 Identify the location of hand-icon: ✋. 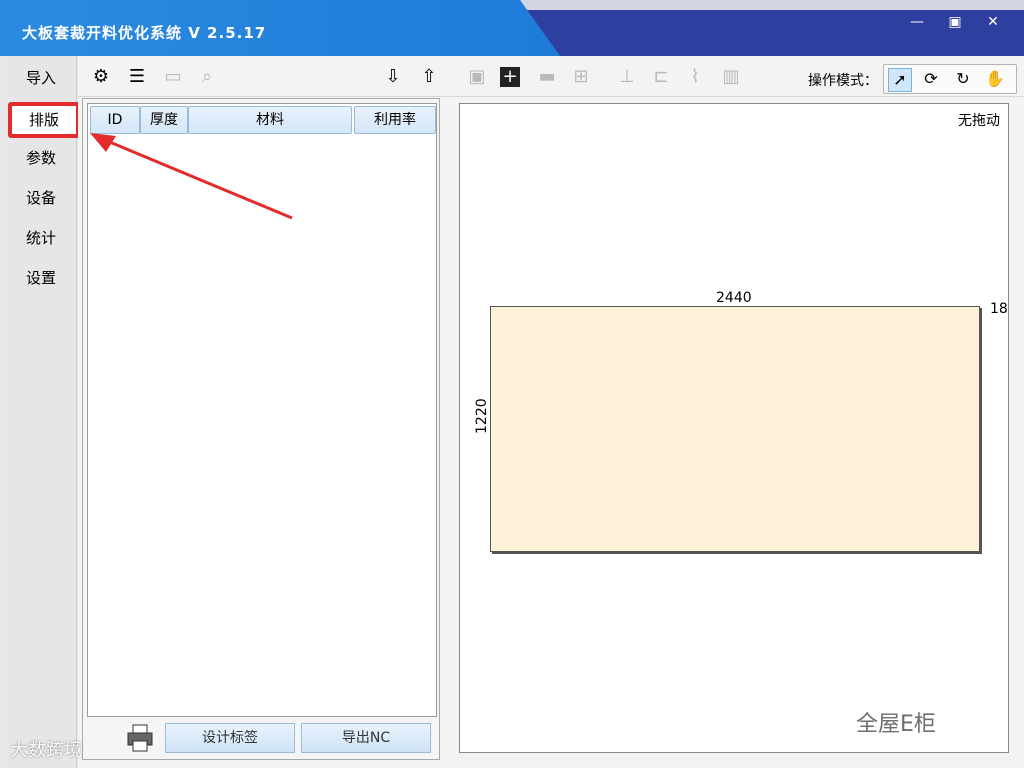
(995, 79).